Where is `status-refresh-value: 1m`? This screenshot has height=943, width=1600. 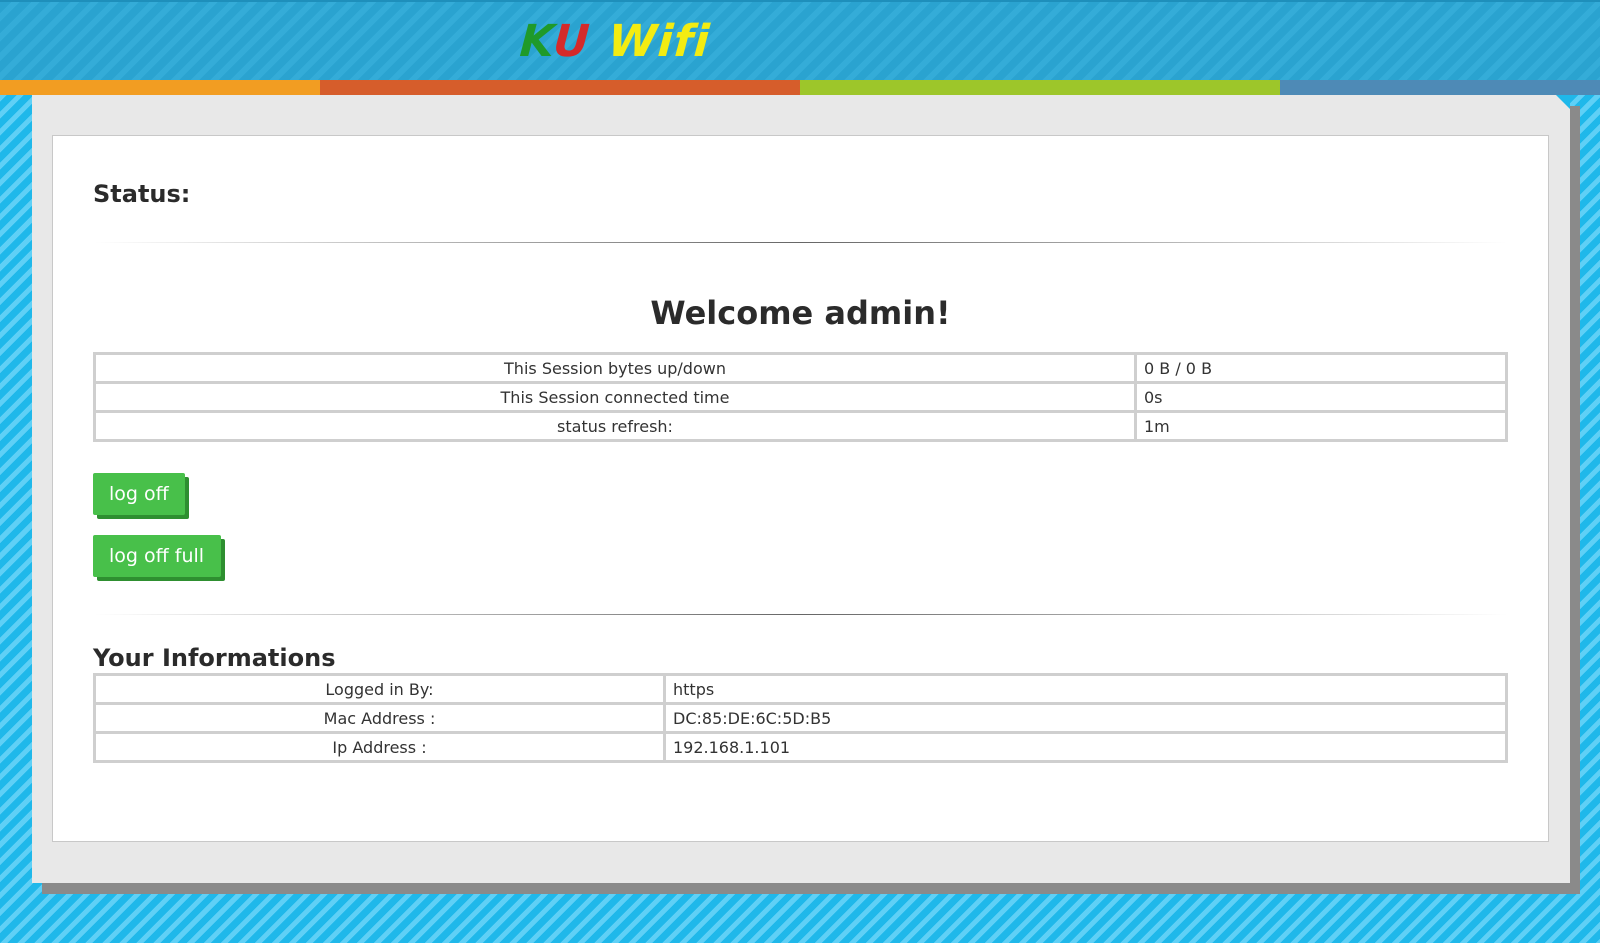 status-refresh-value: 1m is located at coordinates (1321, 426).